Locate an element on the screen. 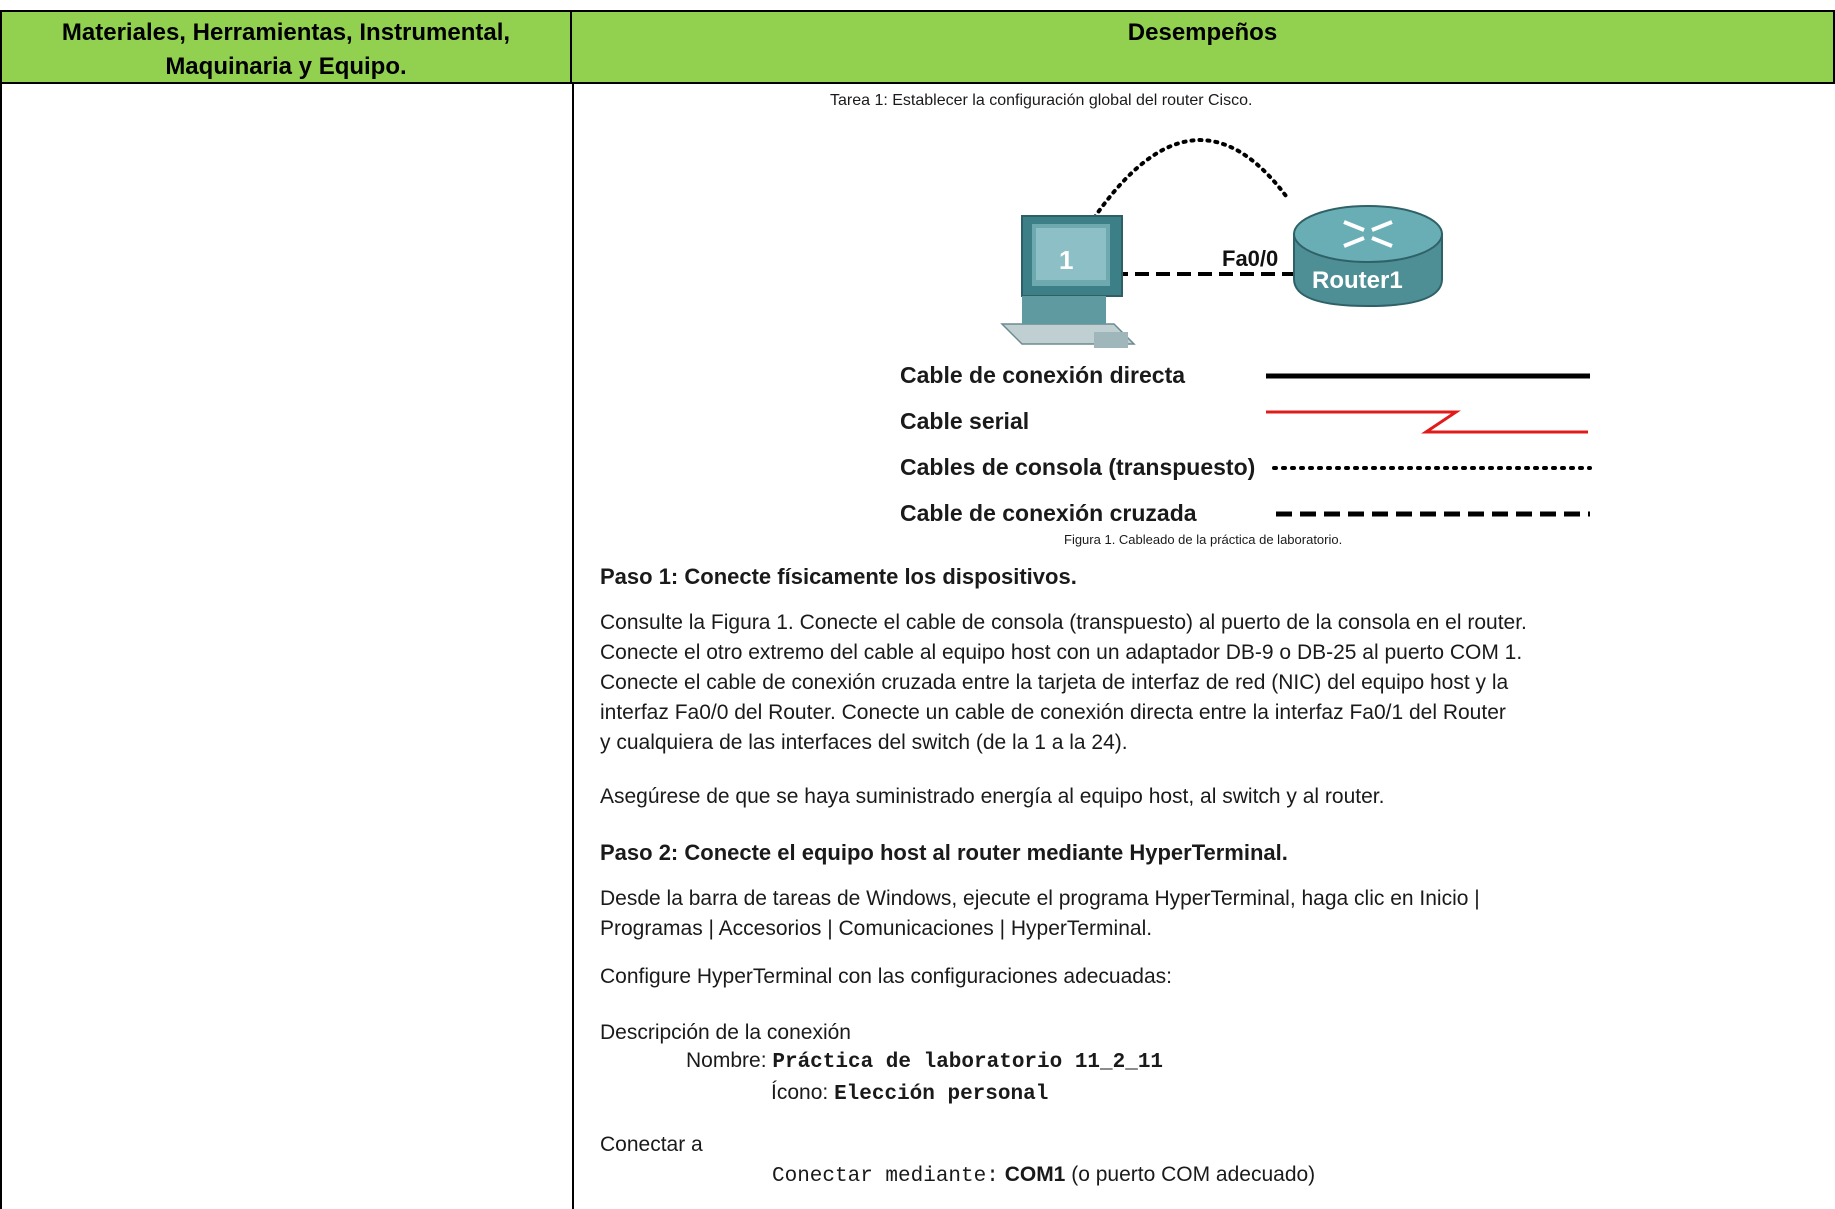 This screenshot has height=1209, width=1835. legend-console-label: Cables de consola (transpuesto) is located at coordinates (1078, 467).